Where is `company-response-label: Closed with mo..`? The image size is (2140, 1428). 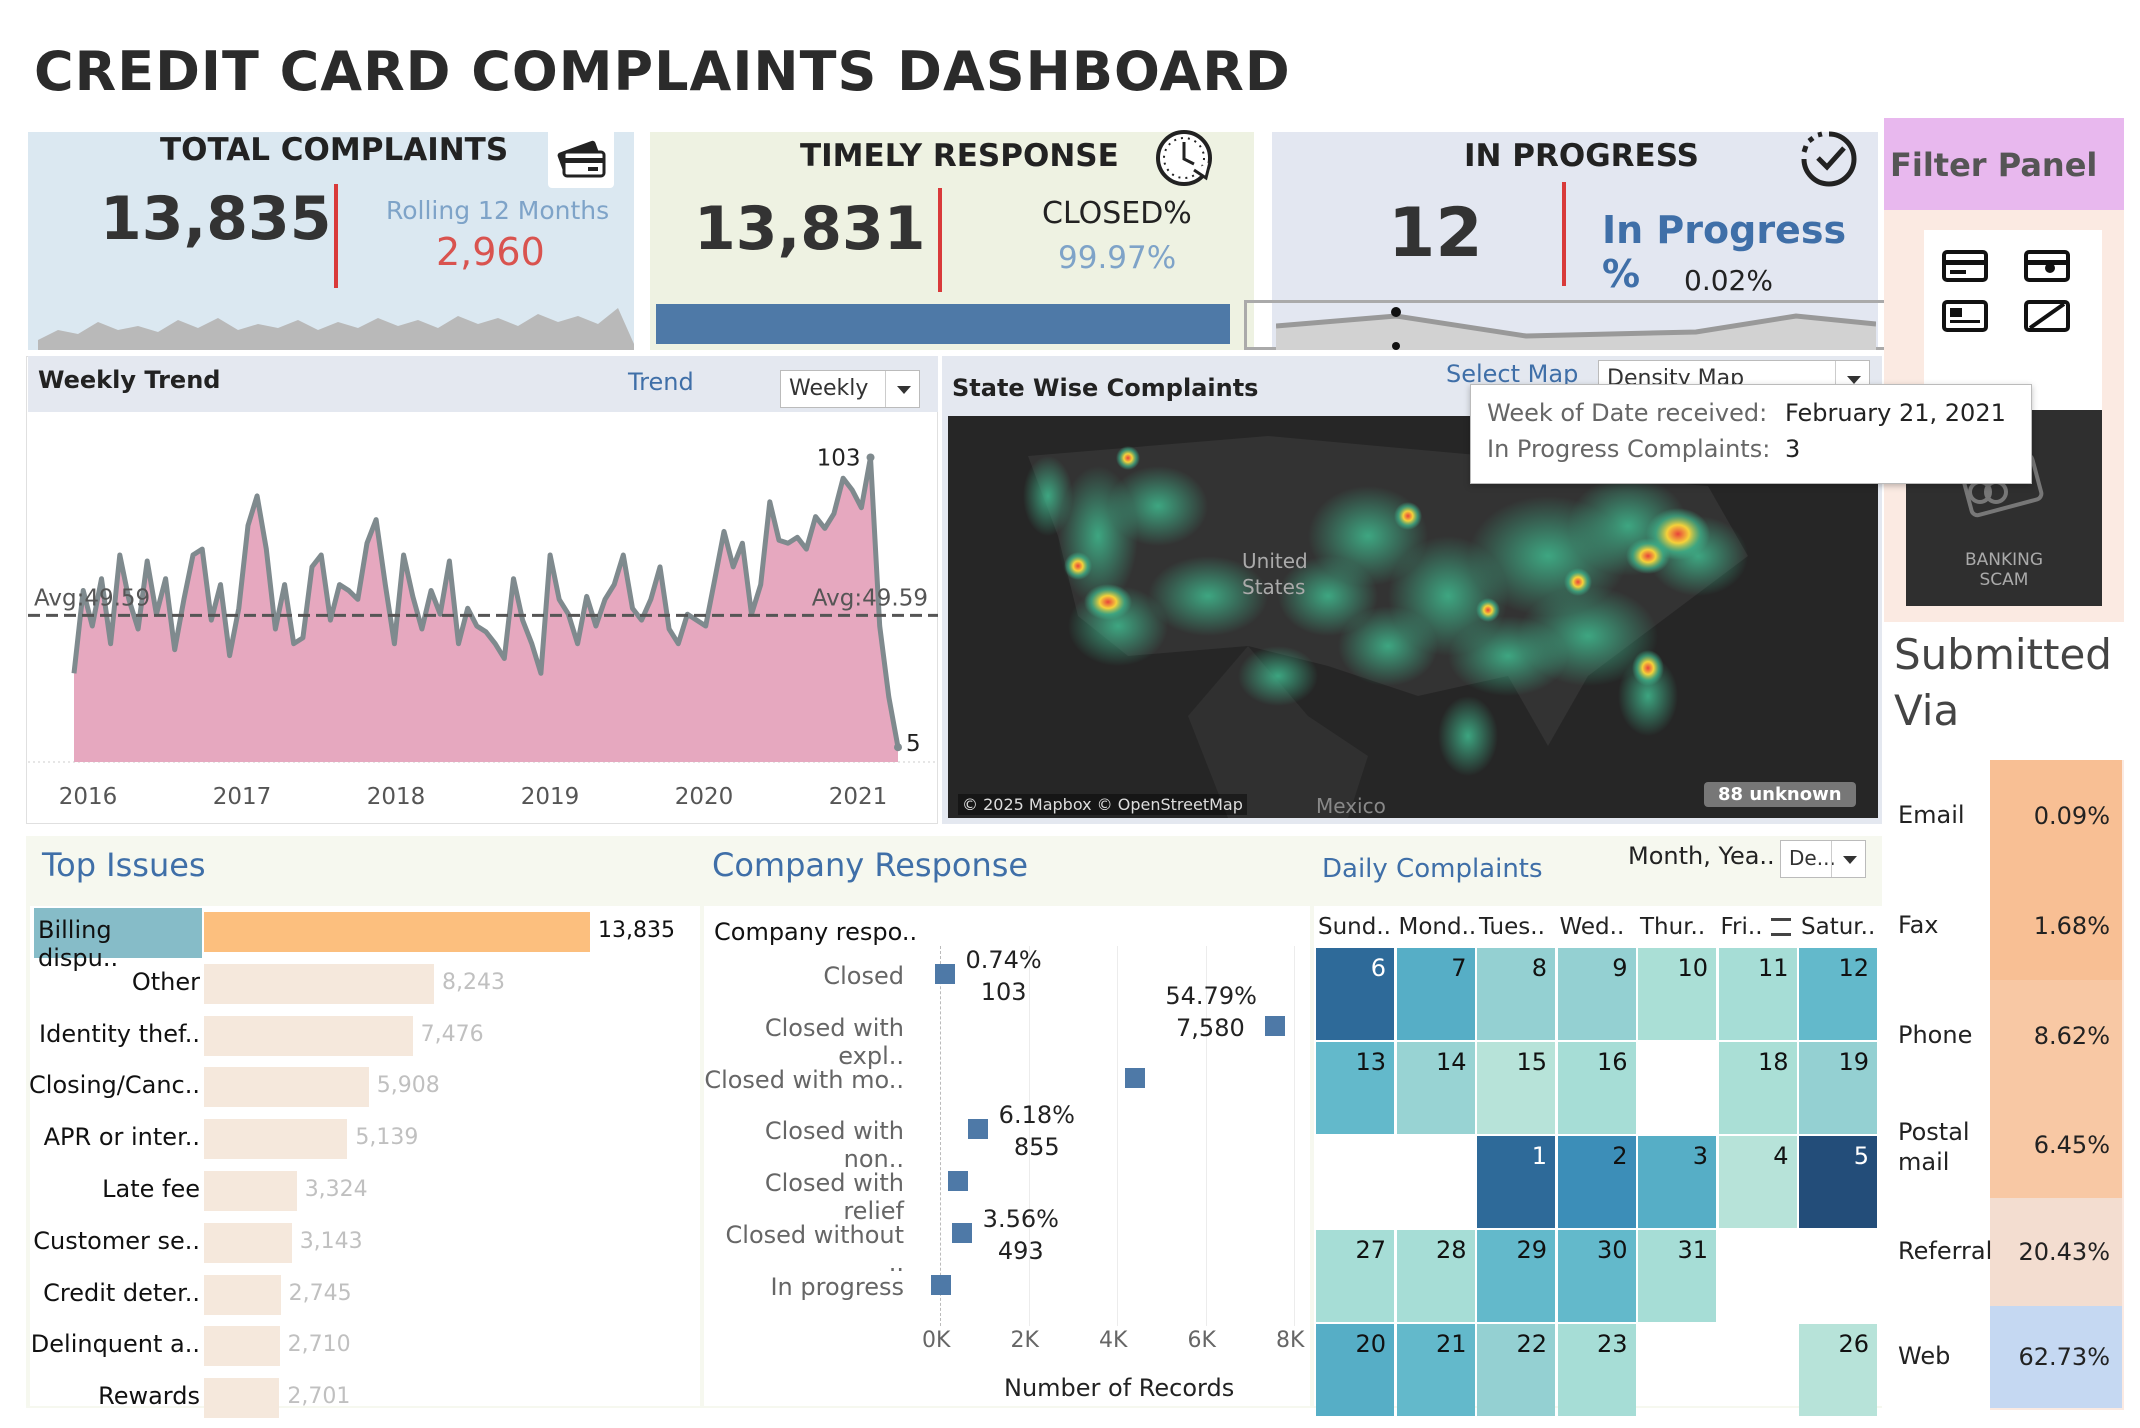 company-response-label: Closed with mo.. is located at coordinates (804, 1080).